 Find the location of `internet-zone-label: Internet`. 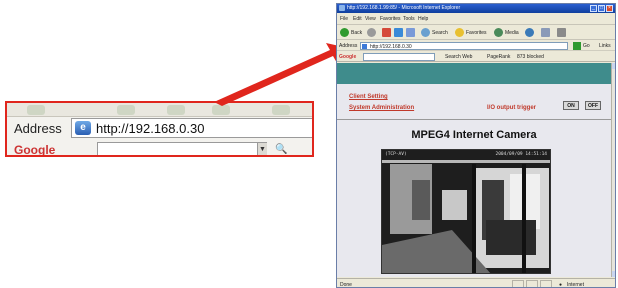

internet-zone-label: Internet is located at coordinates (575, 285).